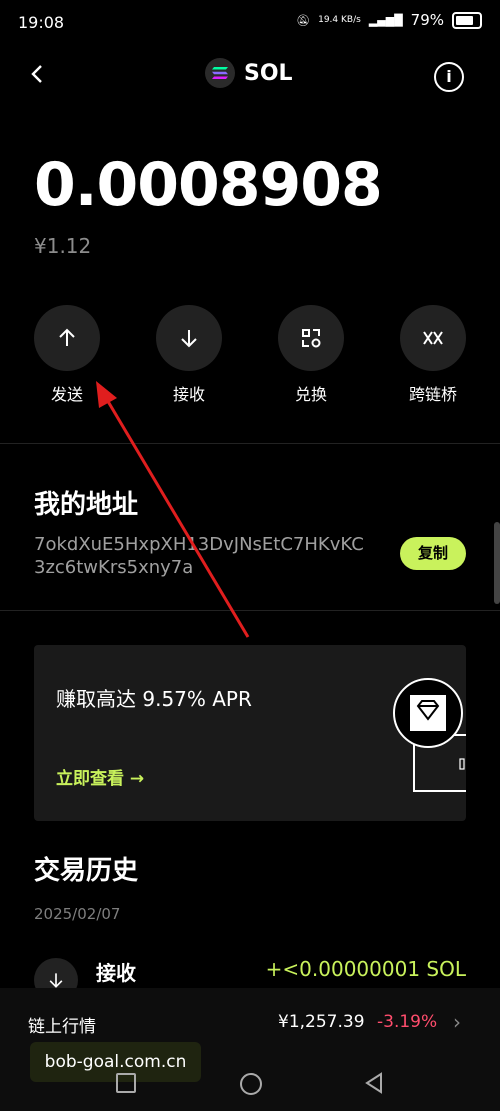  Describe the element at coordinates (250, 733) in the screenshot. I see `staking-promo-card: 赚取高达 9.57% APR 立即查看 →` at that location.